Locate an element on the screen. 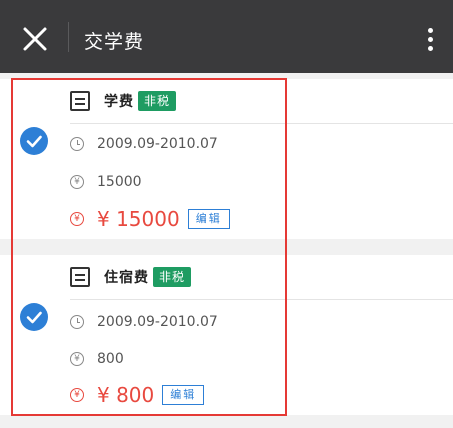 The width and height of the screenshot is (453, 428). close-icon is located at coordinates (35, 39).